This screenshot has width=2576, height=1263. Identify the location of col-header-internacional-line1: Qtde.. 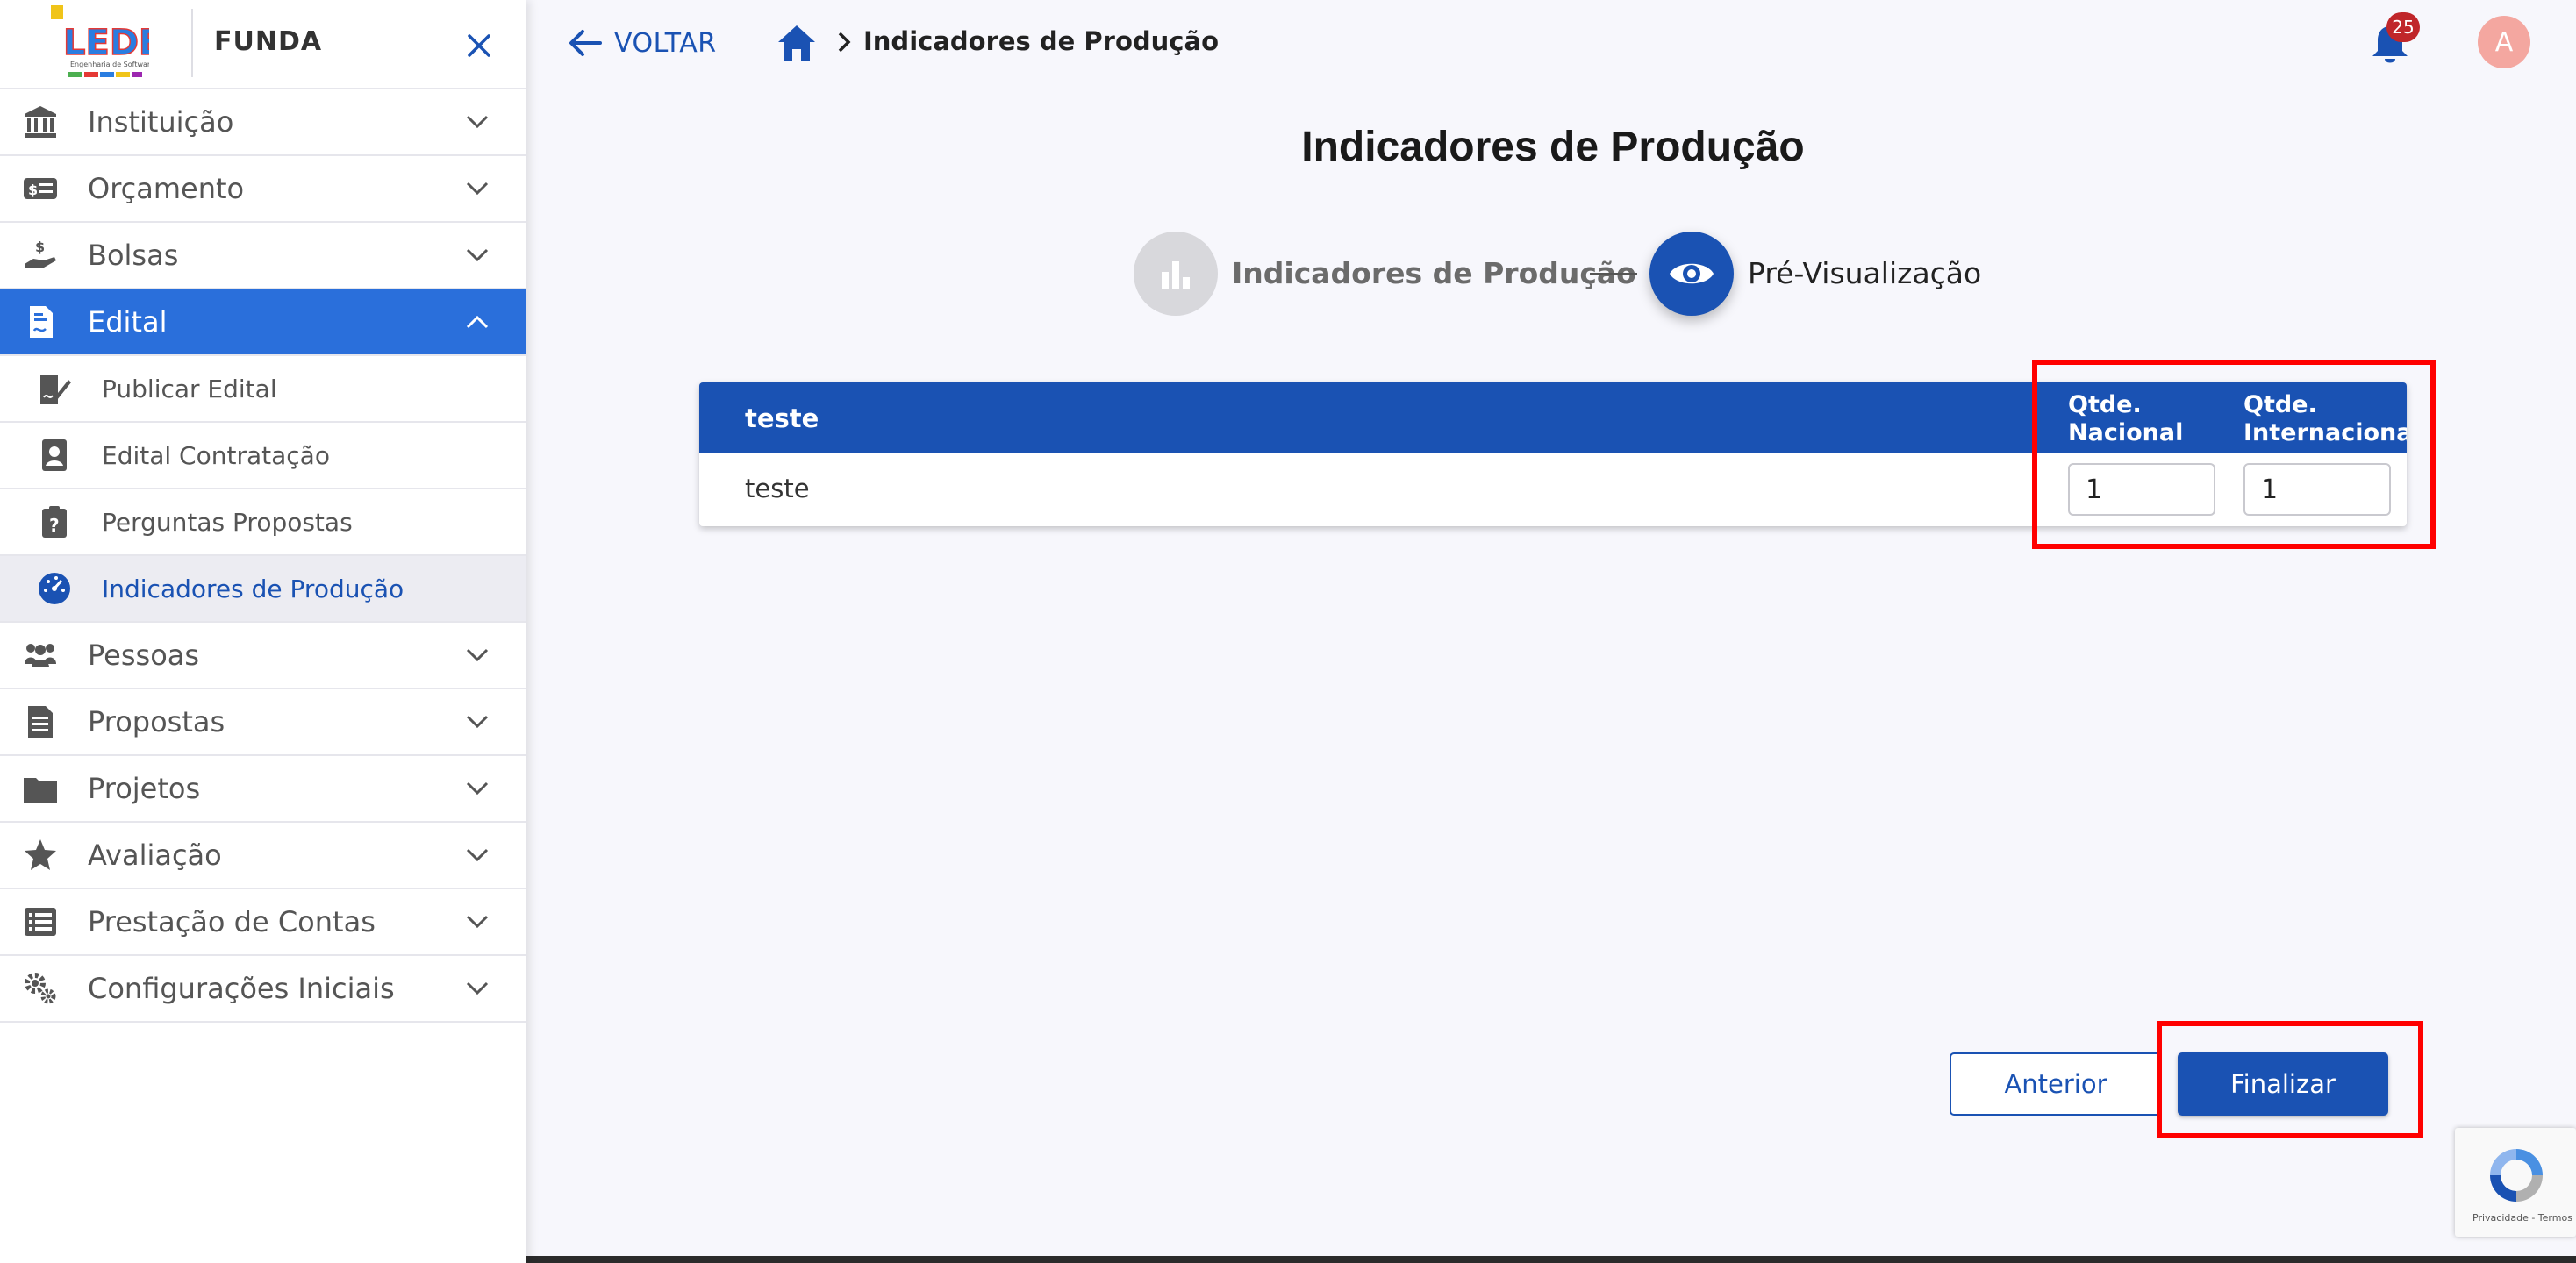
(2280, 404).